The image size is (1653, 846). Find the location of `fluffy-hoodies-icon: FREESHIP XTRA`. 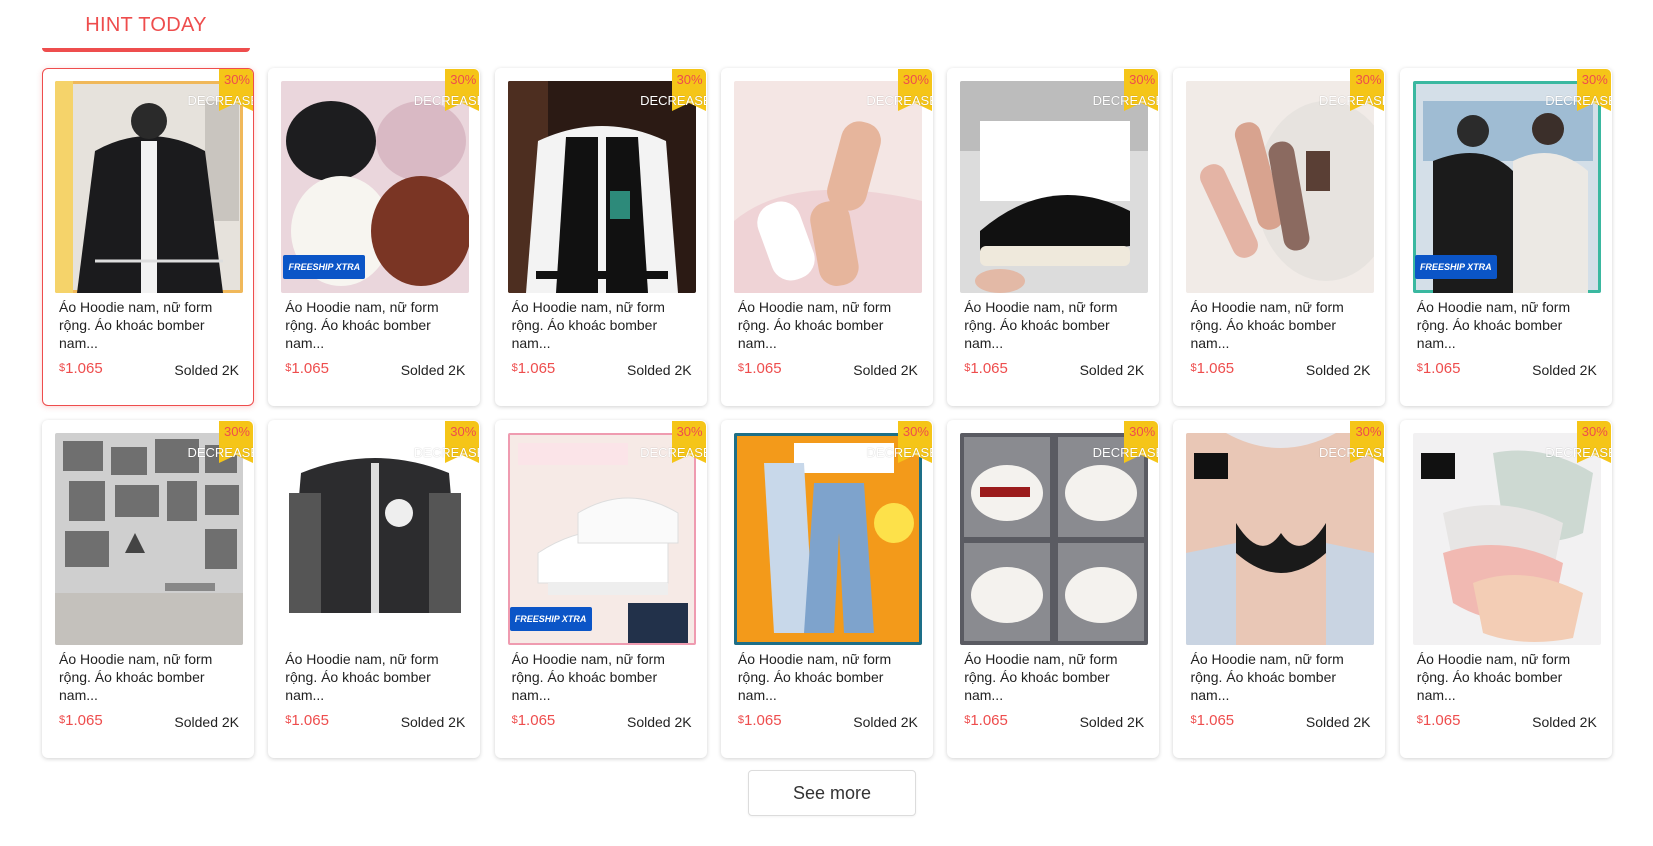

fluffy-hoodies-icon: FREESHIP XTRA is located at coordinates (375, 187).